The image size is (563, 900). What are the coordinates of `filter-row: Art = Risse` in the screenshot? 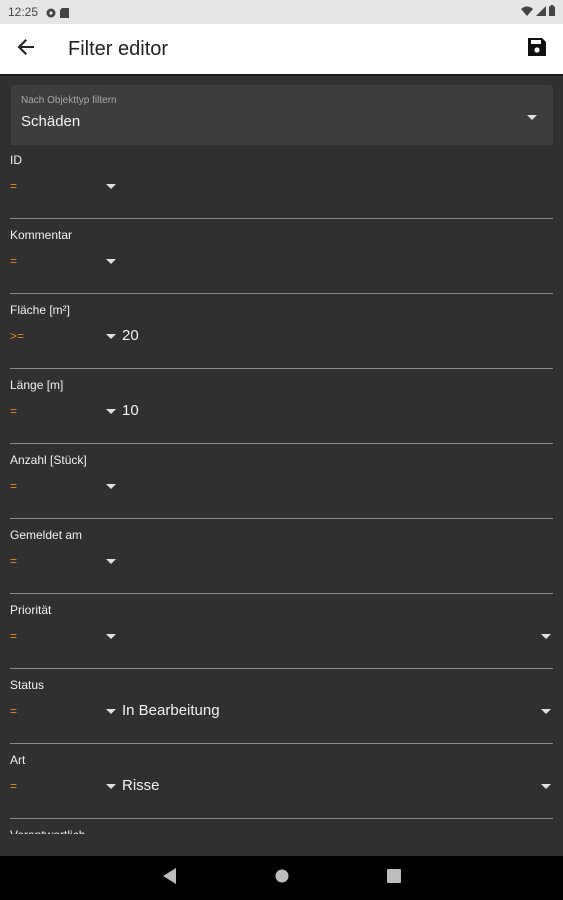 It's located at (281, 783).